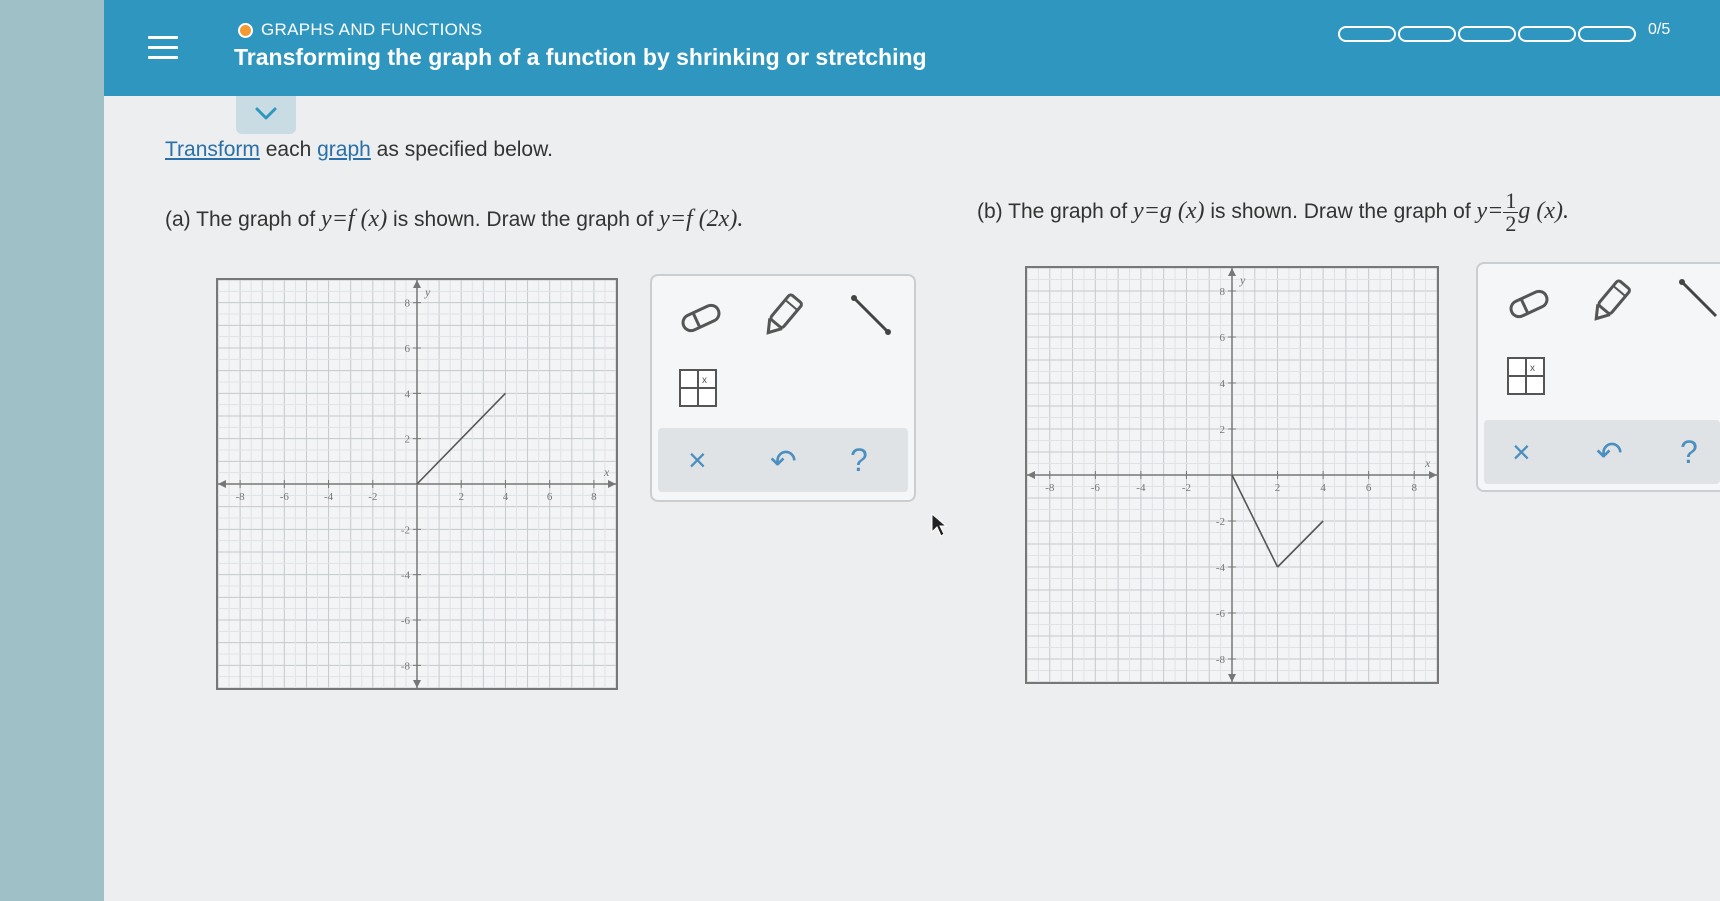 Image resolution: width=1720 pixels, height=901 pixels. Describe the element at coordinates (354, 219) in the screenshot. I see `given-function-a: y=f (x)` at that location.